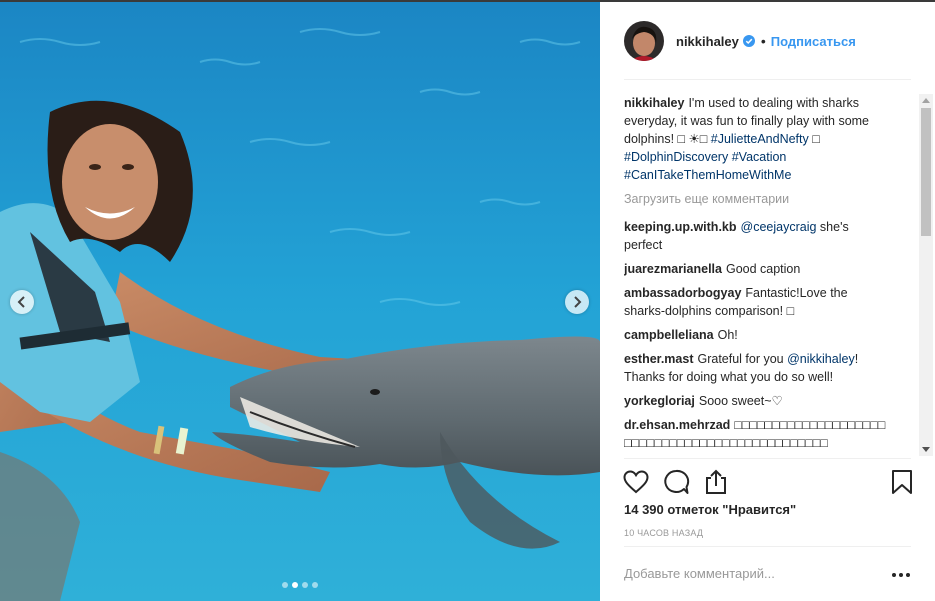 The image size is (935, 601). I want to click on carousel-dot-active, so click(295, 585).